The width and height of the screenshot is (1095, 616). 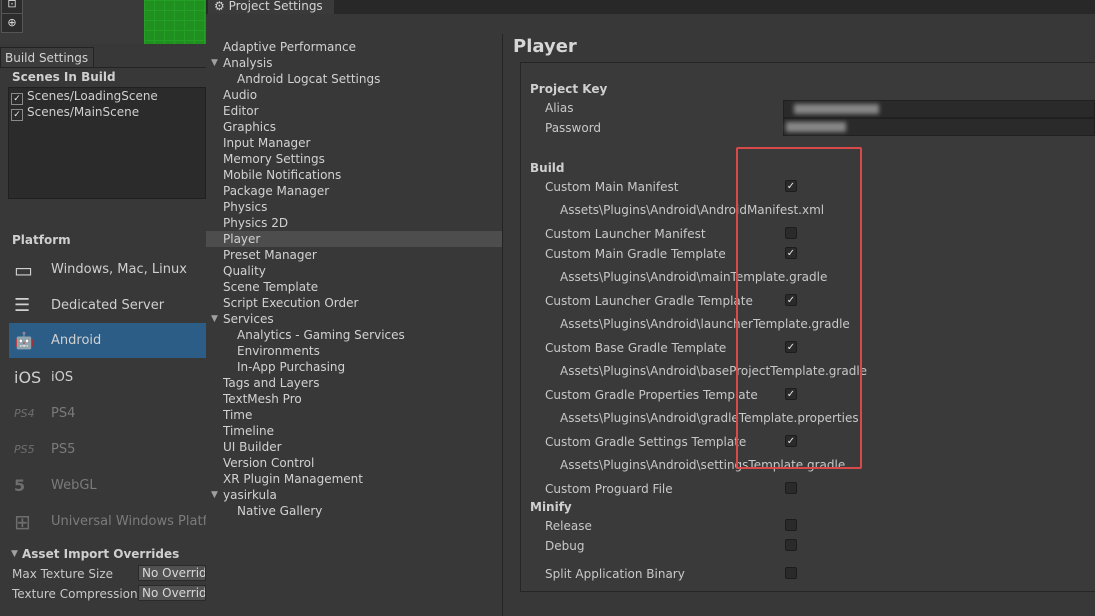 I want to click on ps5-icon: PS5, so click(x=24, y=449).